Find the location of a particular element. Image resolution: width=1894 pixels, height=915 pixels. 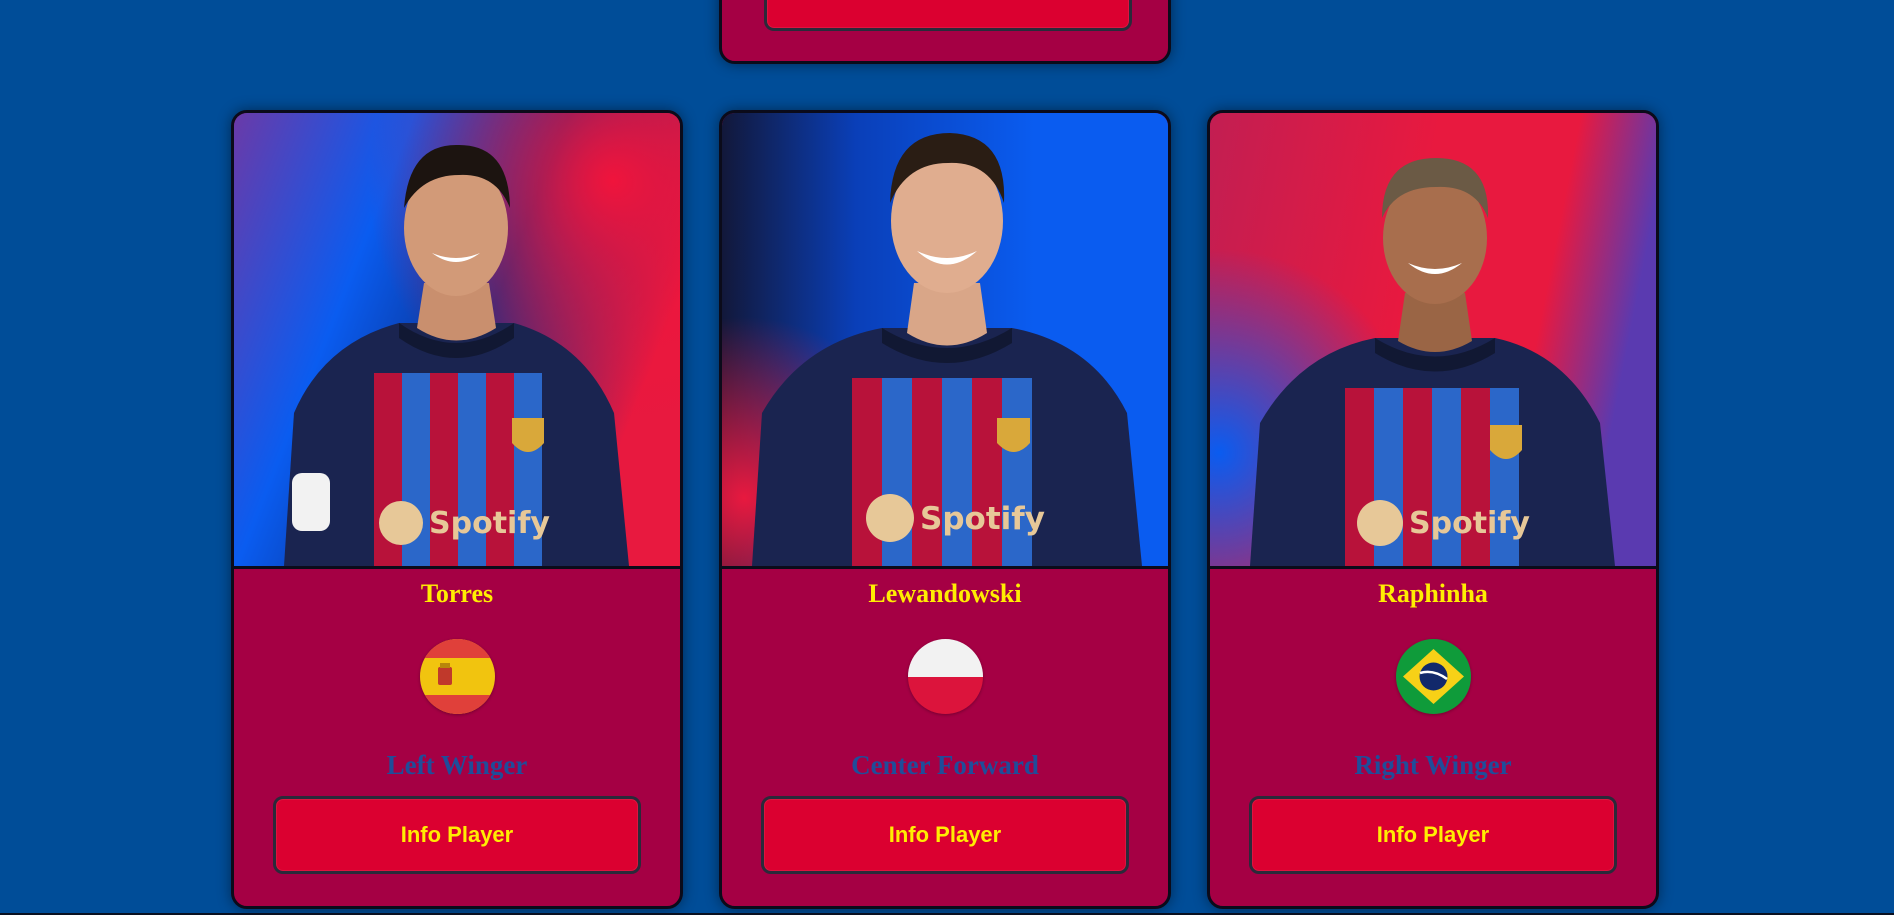

player-position: Center Forward is located at coordinates (945, 765).